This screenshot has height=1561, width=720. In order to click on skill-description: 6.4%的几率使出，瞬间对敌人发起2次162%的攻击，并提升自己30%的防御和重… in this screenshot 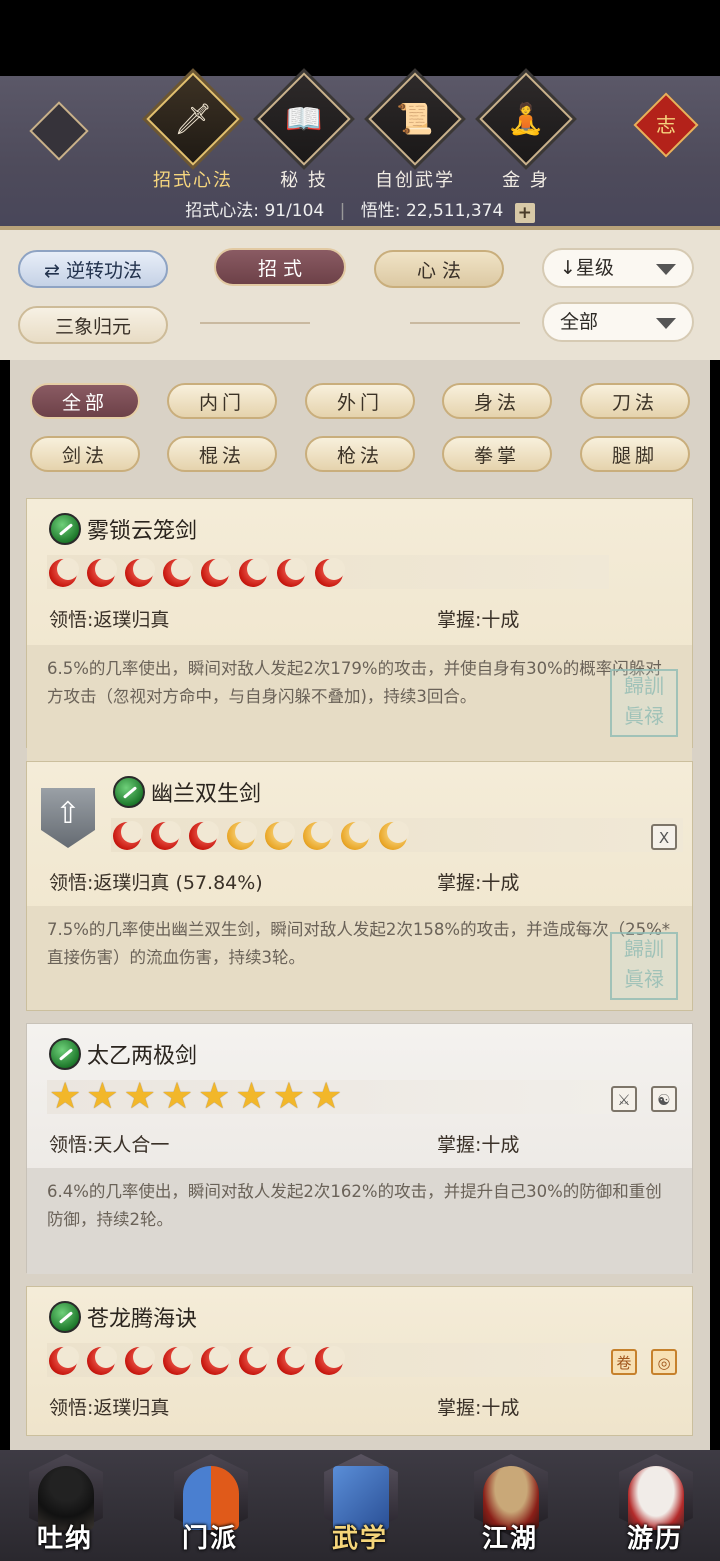, I will do `click(359, 1221)`.